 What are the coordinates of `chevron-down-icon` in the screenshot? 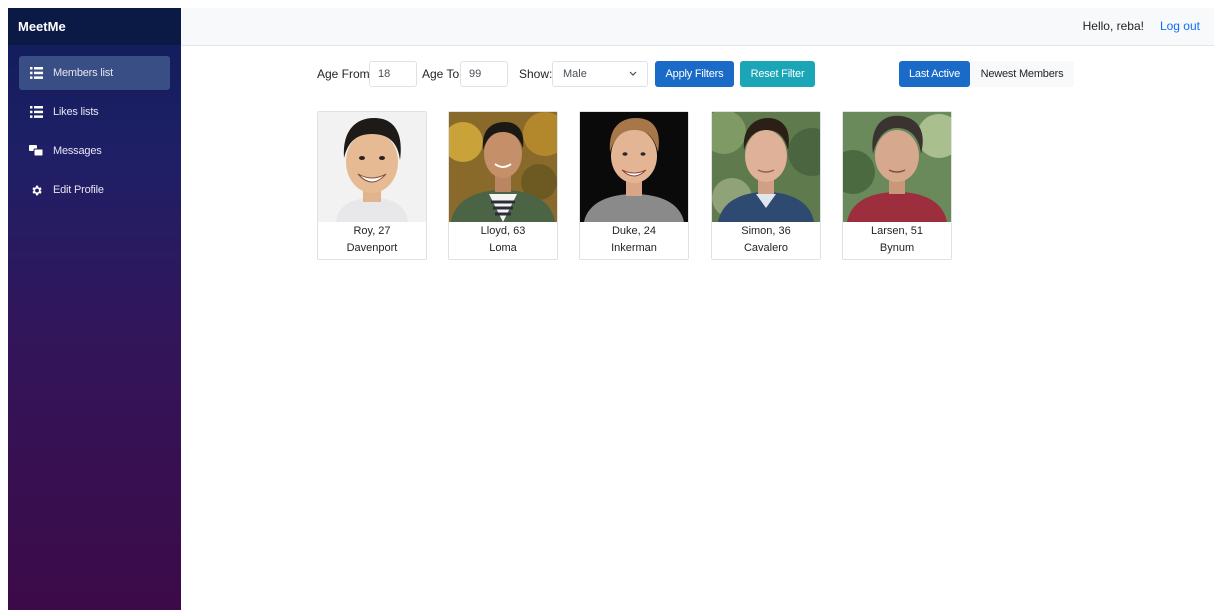 It's located at (633, 74).